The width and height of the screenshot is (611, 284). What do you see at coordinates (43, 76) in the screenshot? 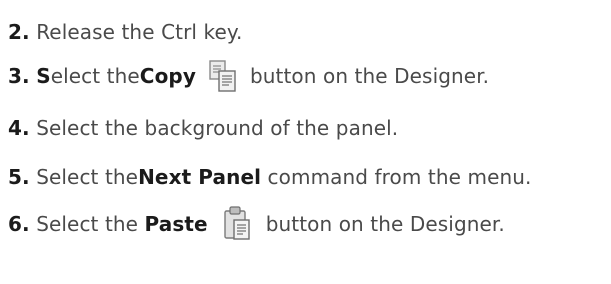
I see `step-lead-letter: S` at bounding box center [43, 76].